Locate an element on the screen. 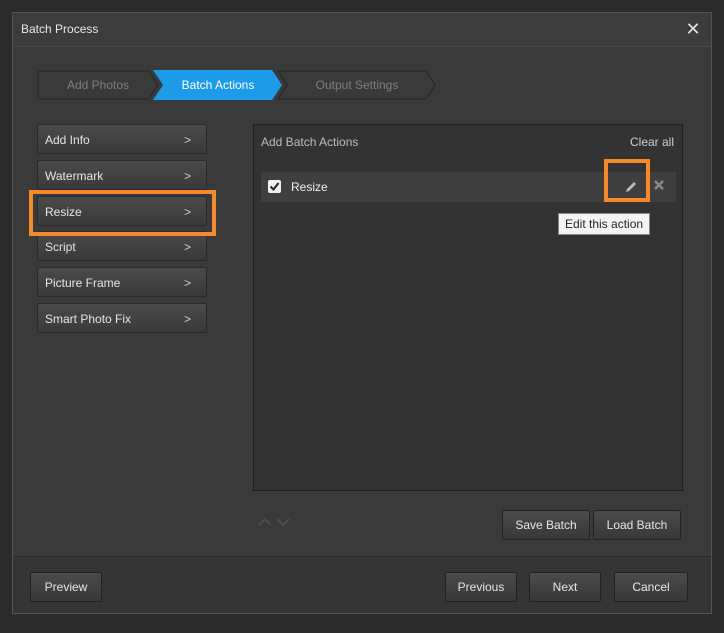 The image size is (724, 633). chevron-down-icon is located at coordinates (283, 522).